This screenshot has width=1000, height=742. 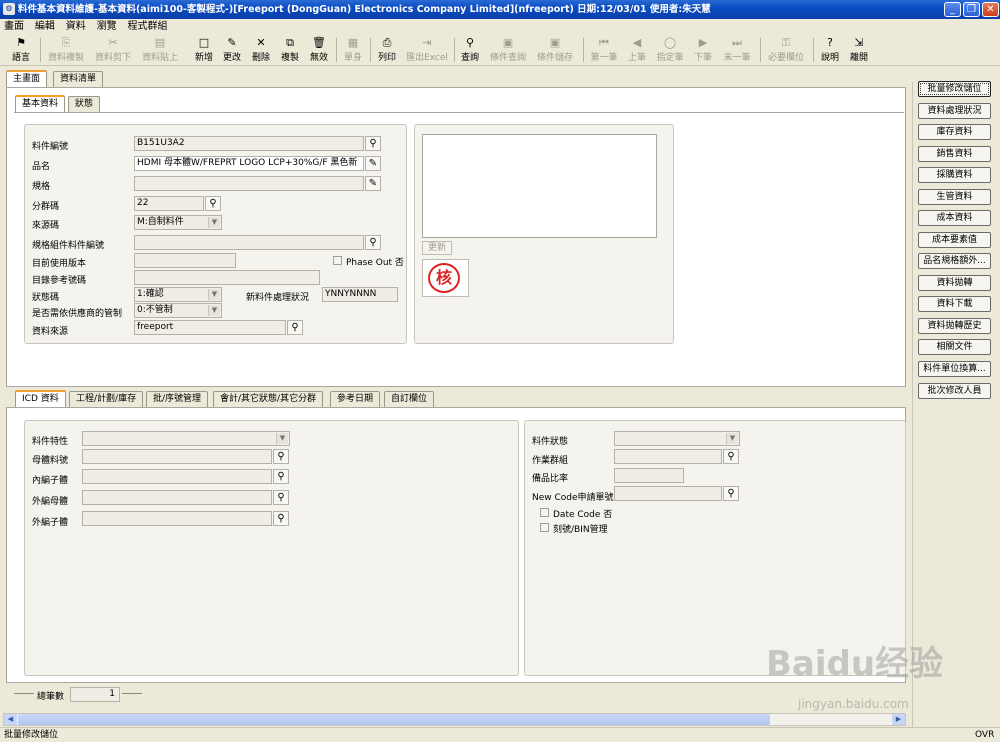 What do you see at coordinates (40, 103) in the screenshot?
I see `tab-basic-data: 基本資料` at bounding box center [40, 103].